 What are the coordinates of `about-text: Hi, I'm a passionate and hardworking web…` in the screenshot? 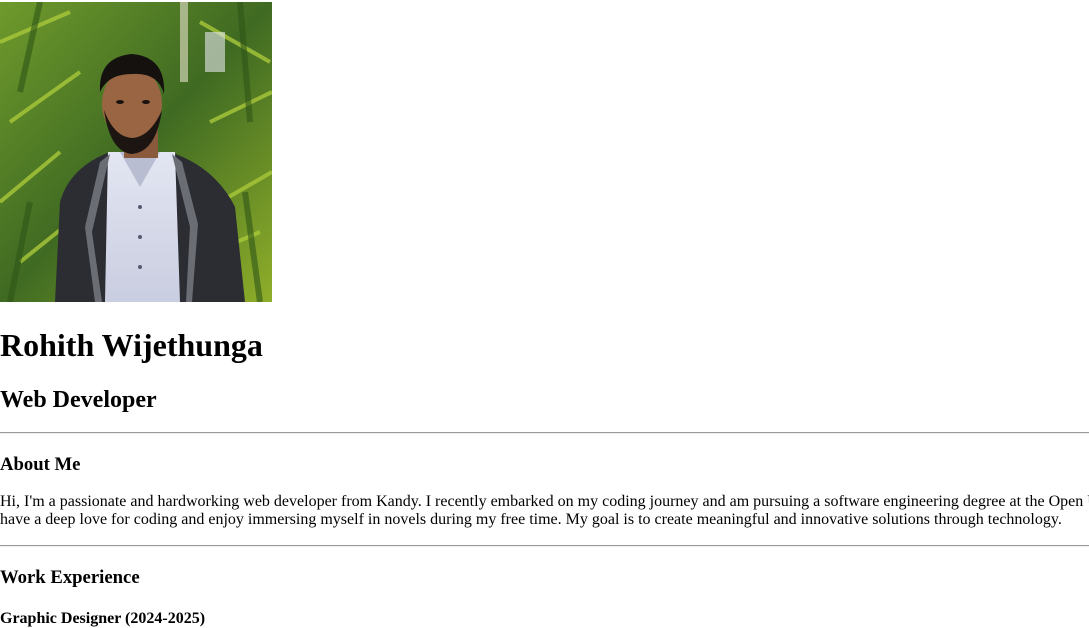 It's located at (544, 510).